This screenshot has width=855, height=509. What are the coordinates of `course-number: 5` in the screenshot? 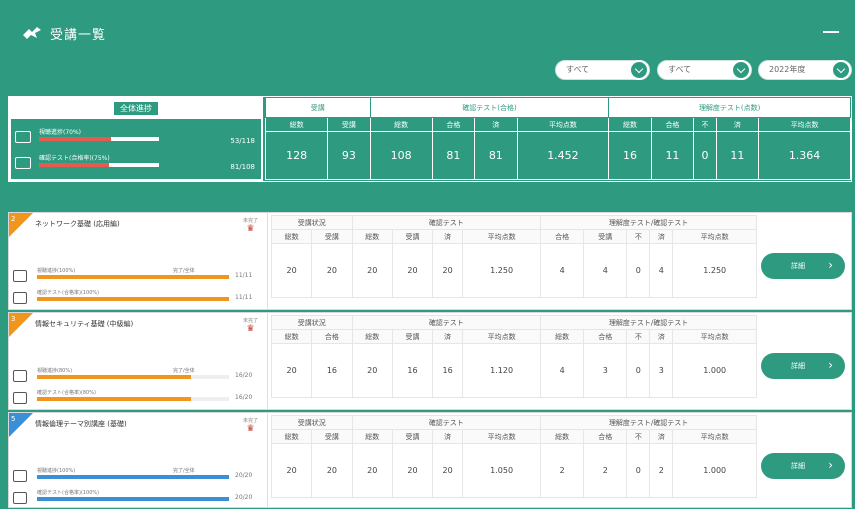 It's located at (13, 419).